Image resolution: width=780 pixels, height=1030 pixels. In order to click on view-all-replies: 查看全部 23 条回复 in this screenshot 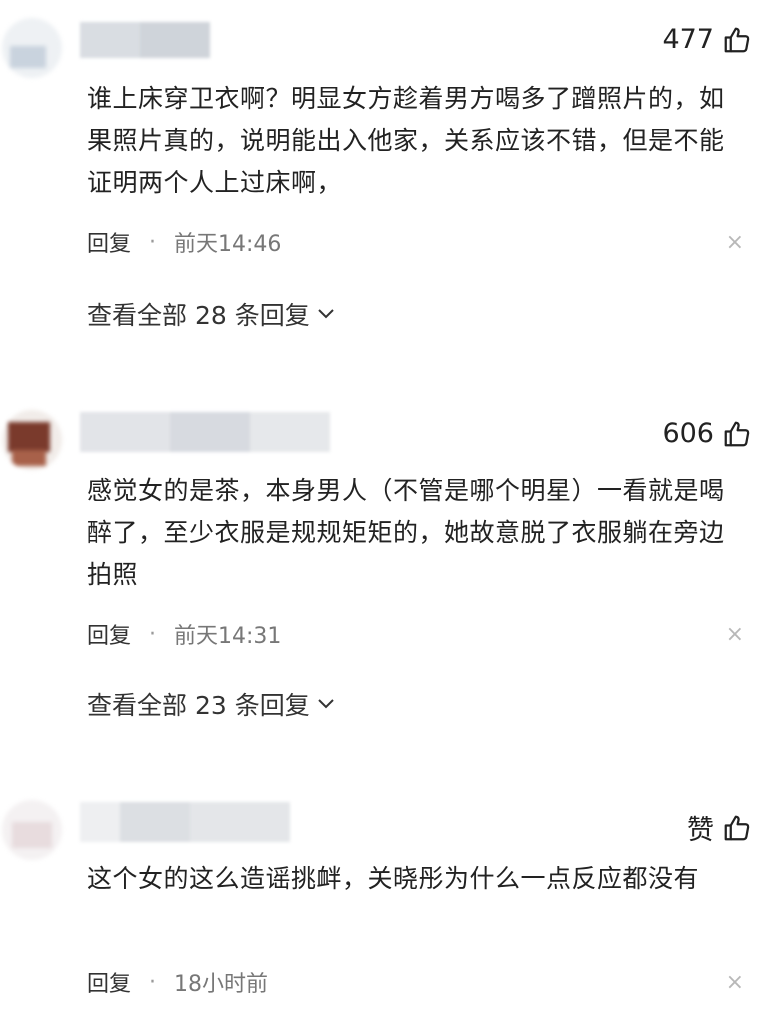, I will do `click(211, 704)`.